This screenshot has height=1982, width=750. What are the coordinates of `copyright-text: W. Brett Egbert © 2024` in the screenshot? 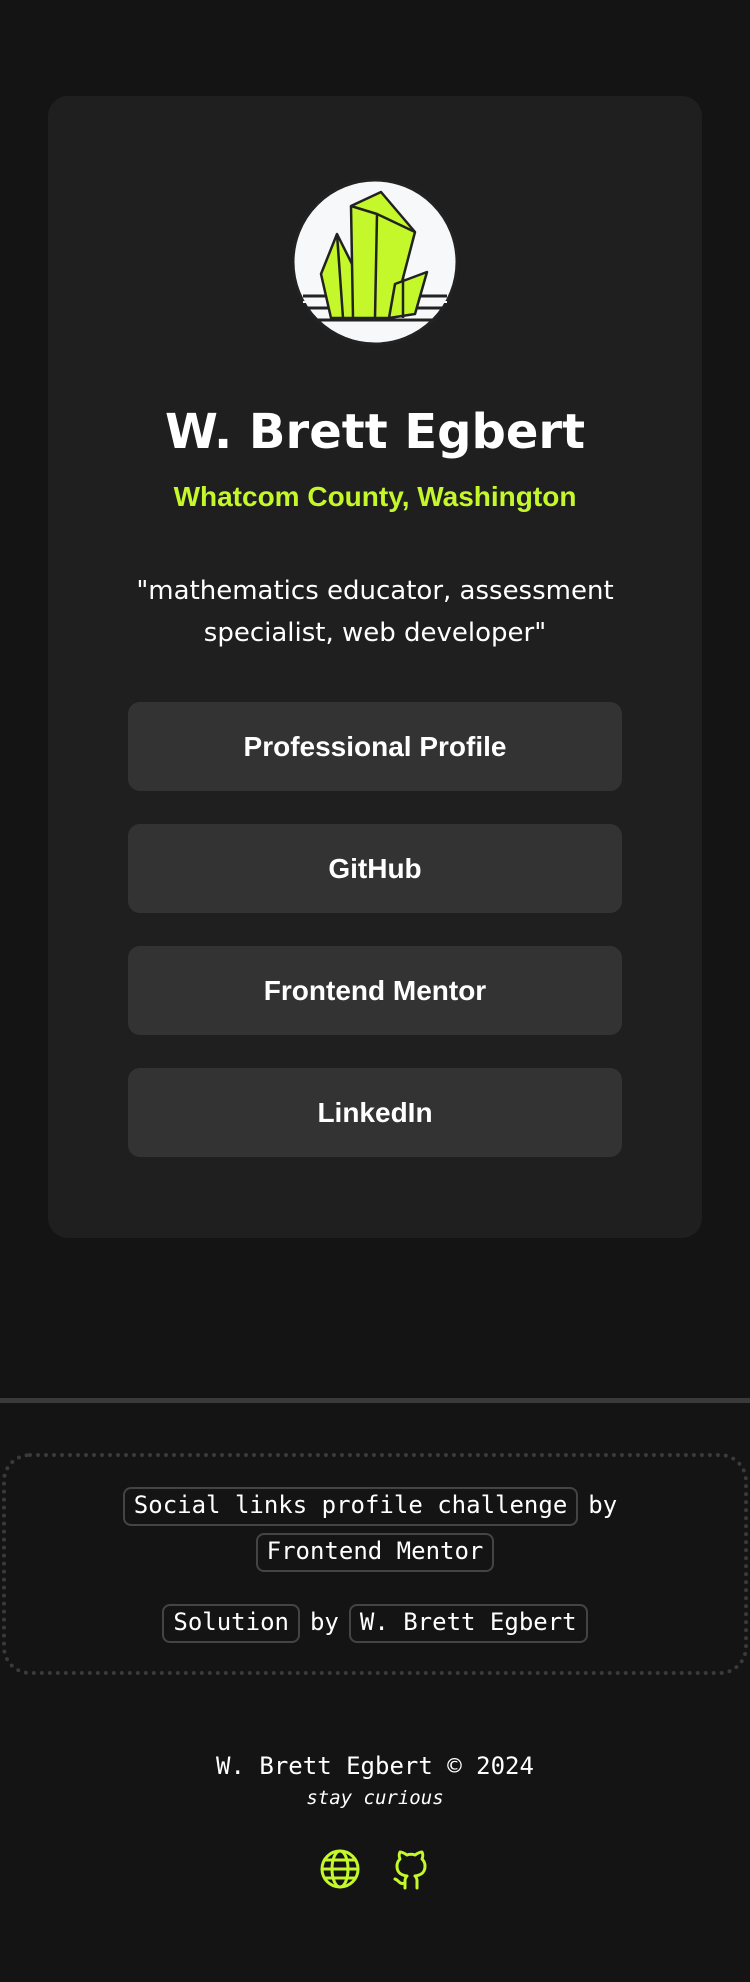 It's located at (375, 1766).